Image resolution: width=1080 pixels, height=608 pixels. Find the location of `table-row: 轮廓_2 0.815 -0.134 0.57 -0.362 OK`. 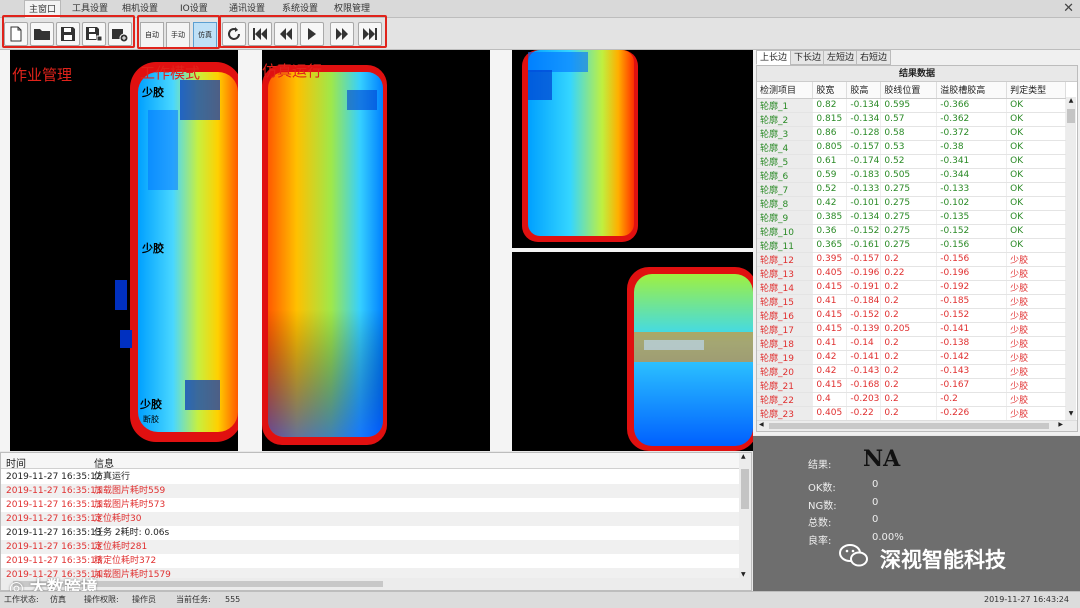

table-row: 轮廓_2 0.815 -0.134 0.57 -0.362 OK is located at coordinates (911, 119).